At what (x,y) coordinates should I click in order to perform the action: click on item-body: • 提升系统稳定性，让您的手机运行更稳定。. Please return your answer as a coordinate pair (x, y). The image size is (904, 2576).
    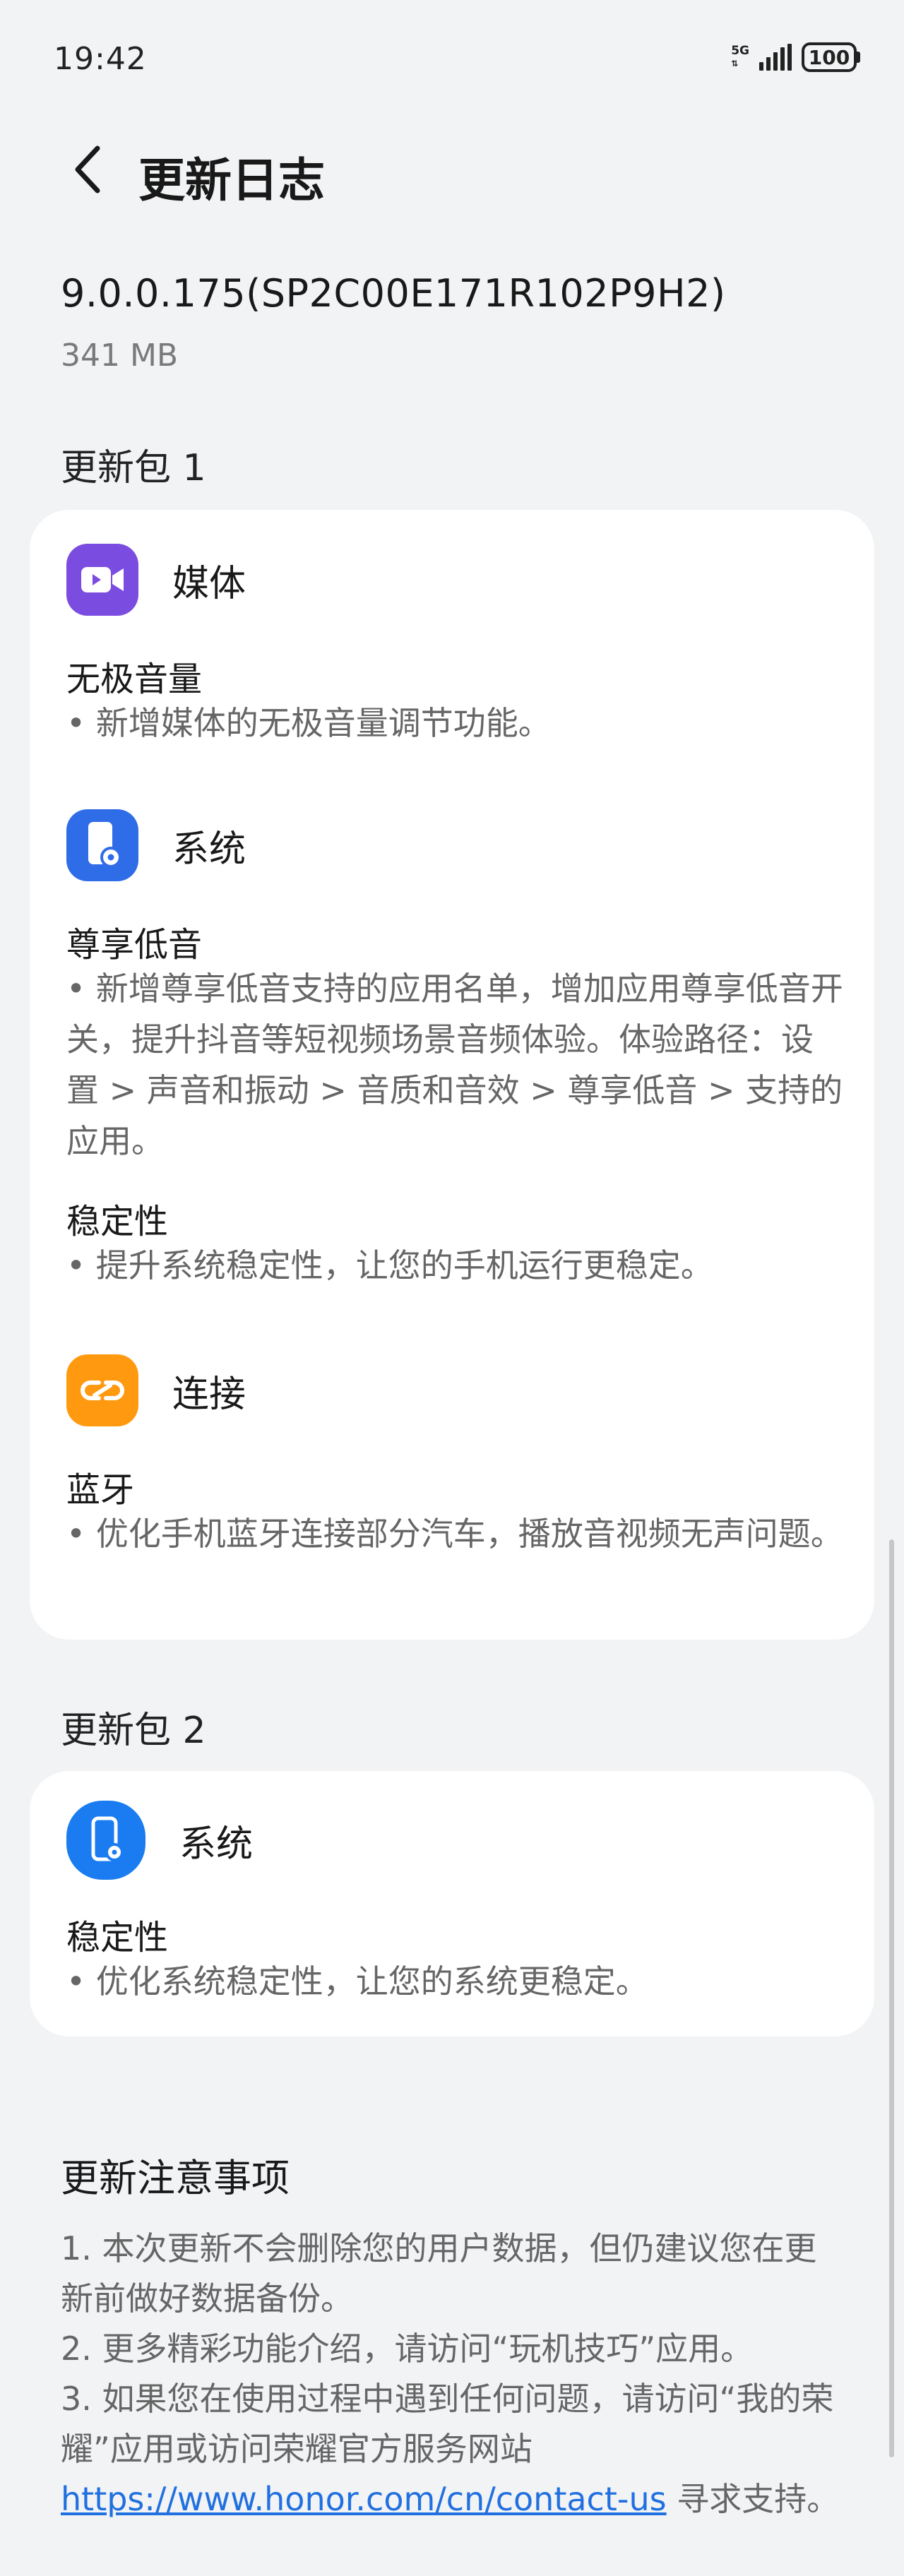
    Looking at the image, I should click on (389, 1265).